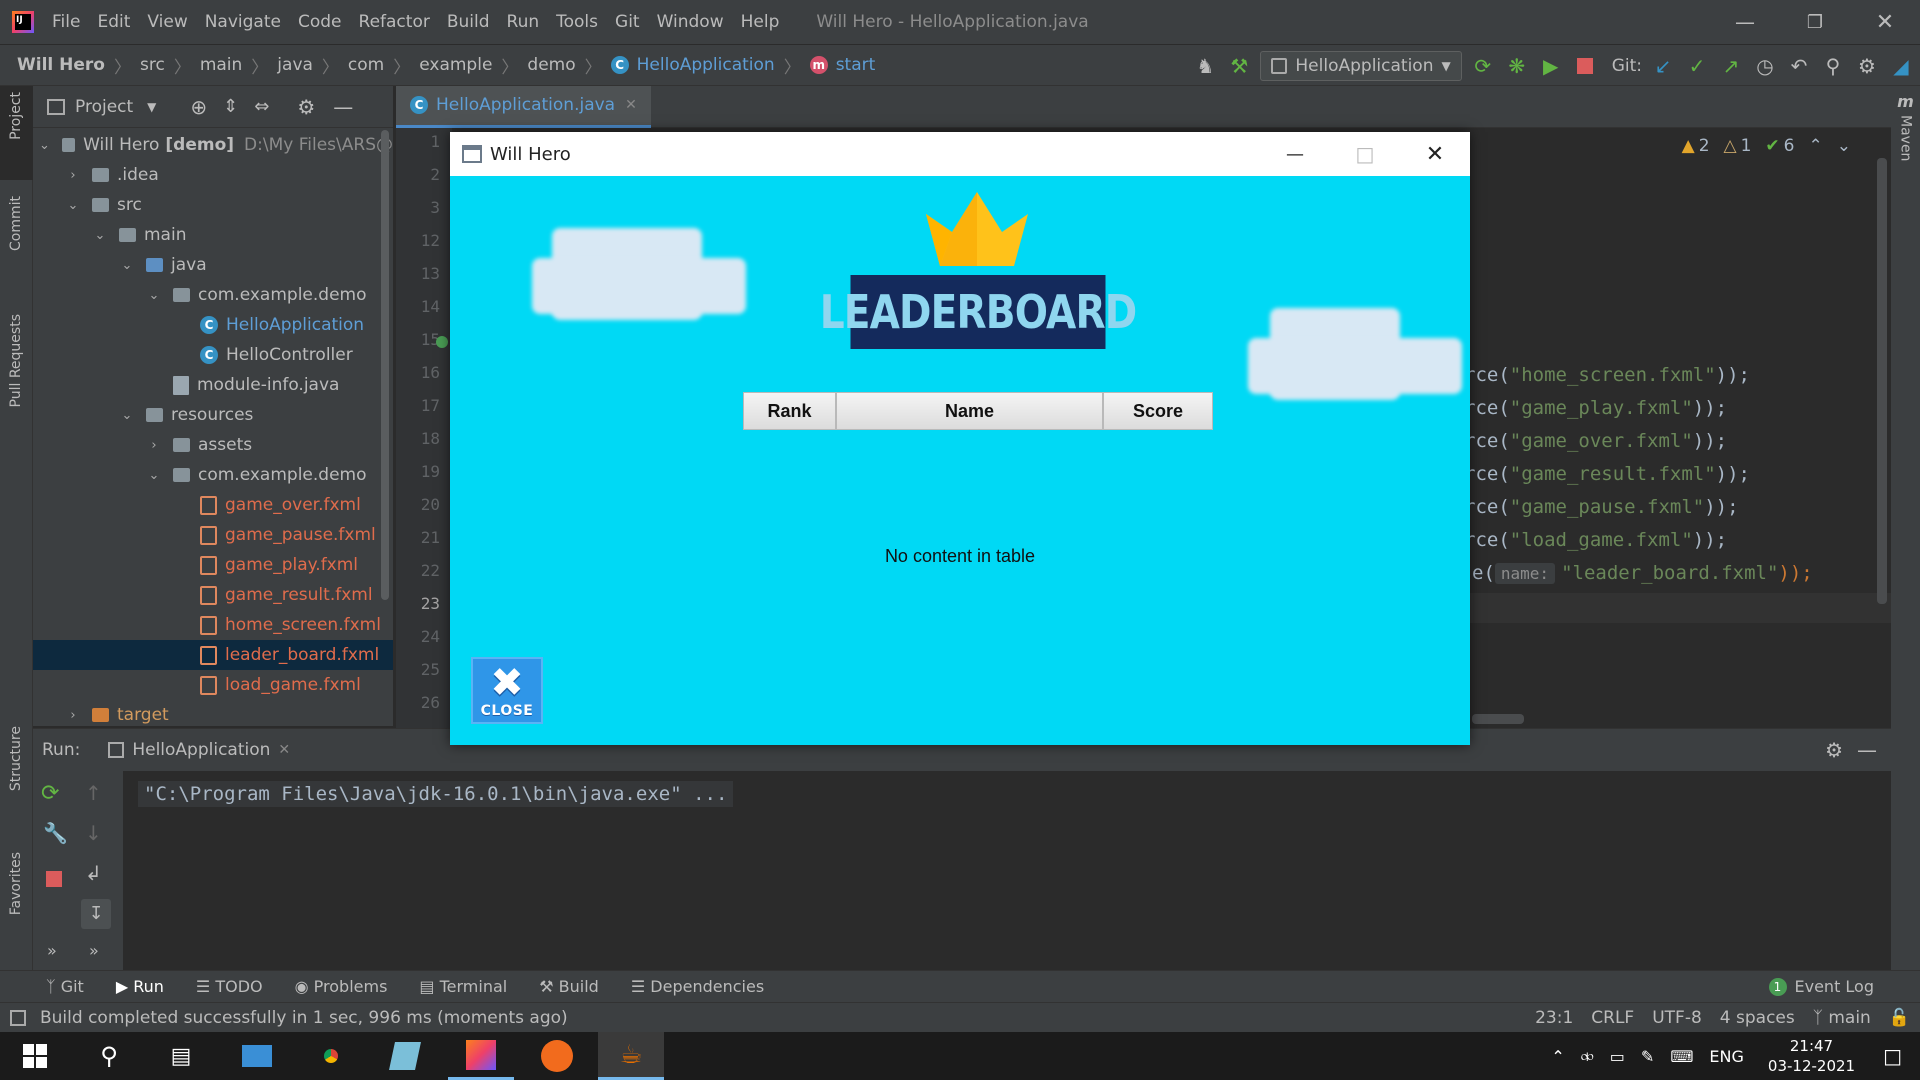 This screenshot has width=1920, height=1080. What do you see at coordinates (789, 411) in the screenshot?
I see `column-rank: Rank` at bounding box center [789, 411].